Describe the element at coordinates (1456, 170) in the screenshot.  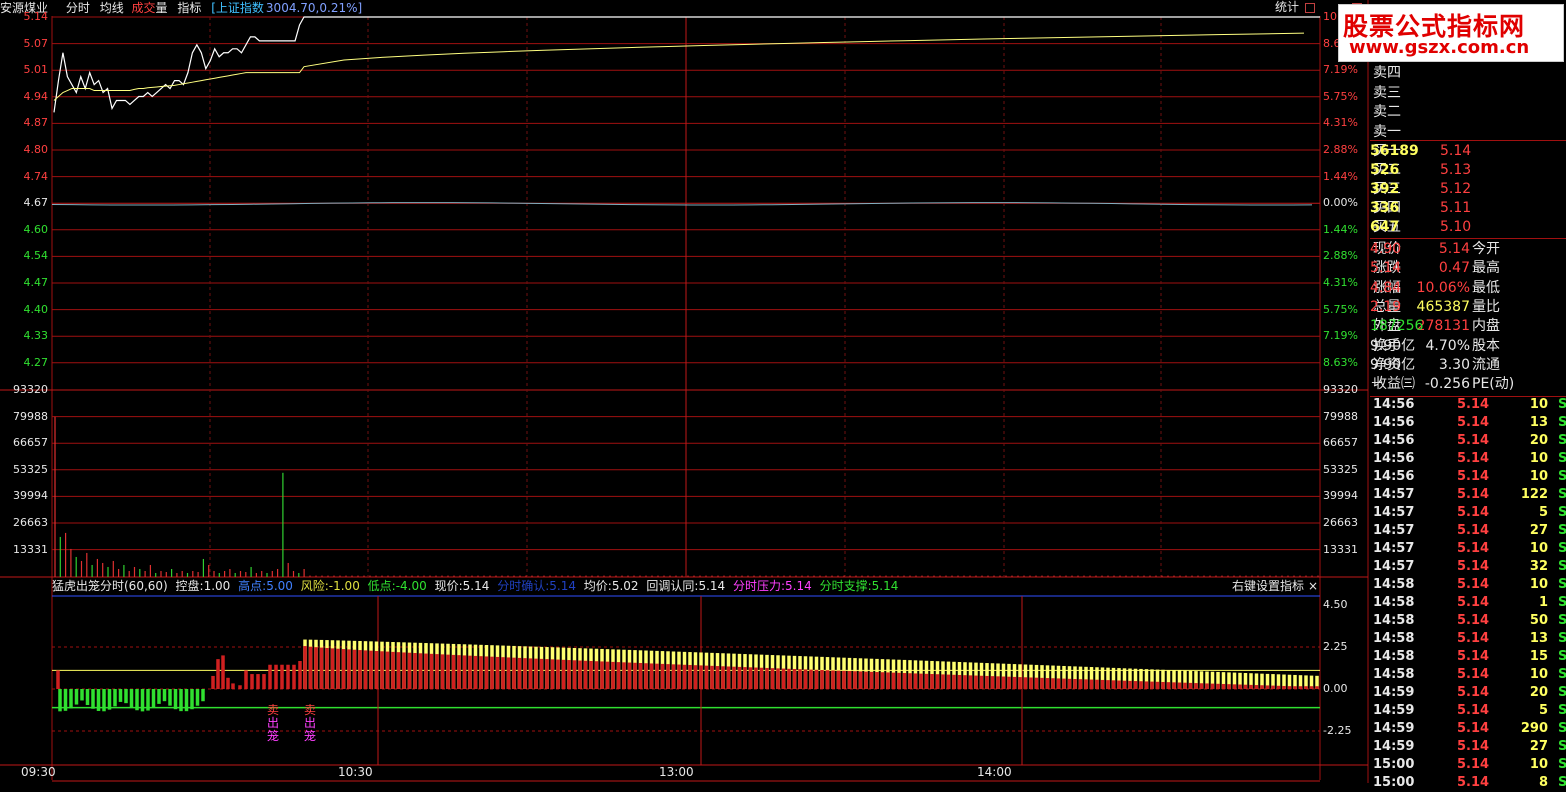
I see `bid-price: 5.13` at that location.